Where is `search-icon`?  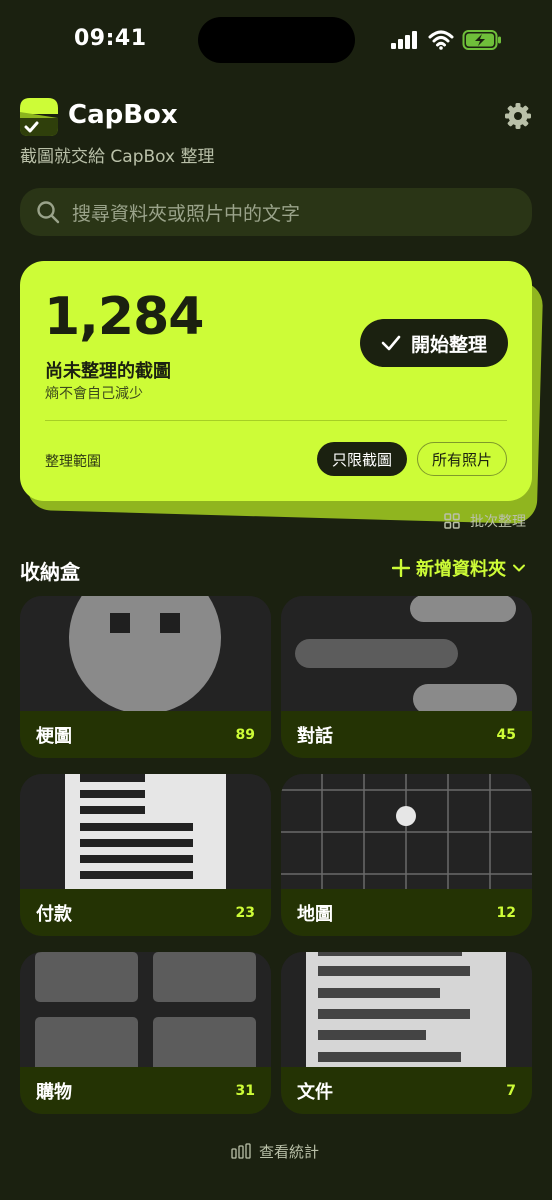 search-icon is located at coordinates (48, 212).